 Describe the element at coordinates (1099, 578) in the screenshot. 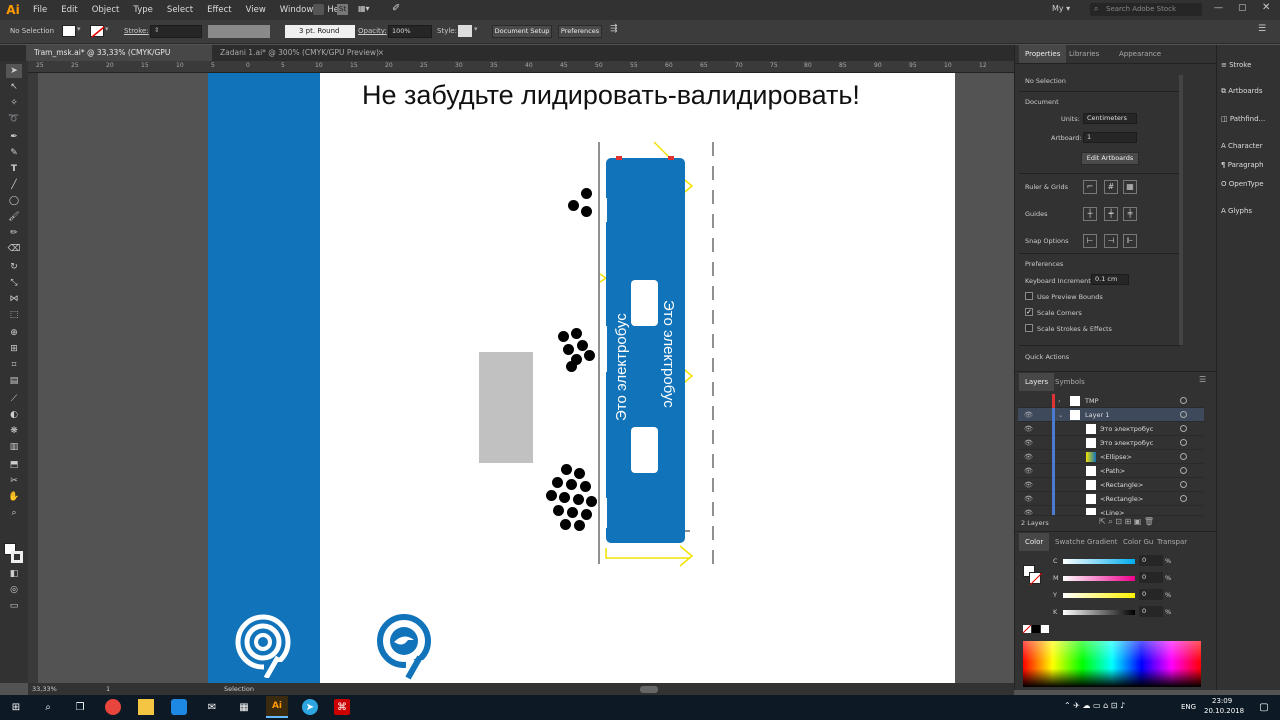

I see `magenta-slider` at that location.